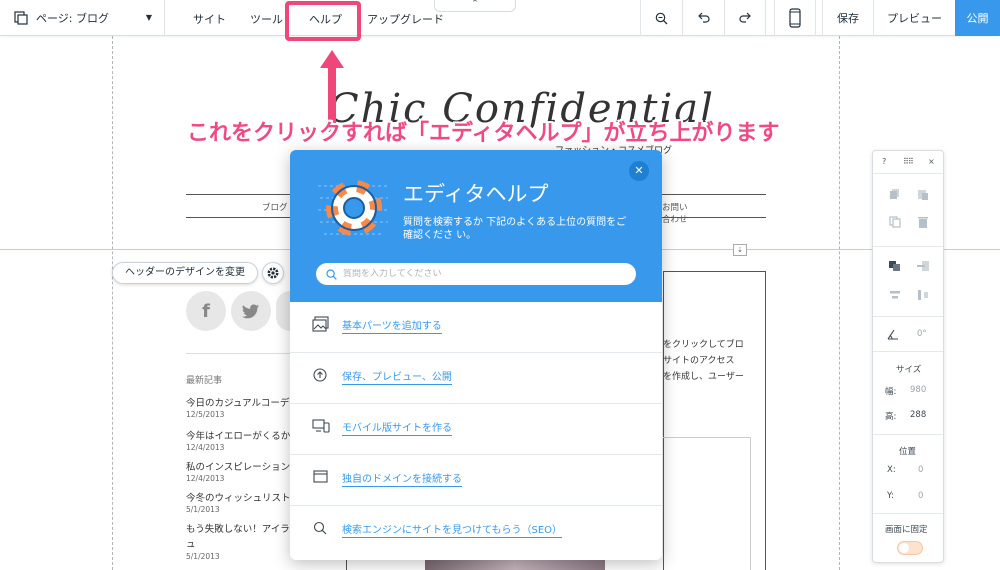 This screenshot has width=1000, height=570. Describe the element at coordinates (893, 334) in the screenshot. I see `rotate-angle-icon` at that location.